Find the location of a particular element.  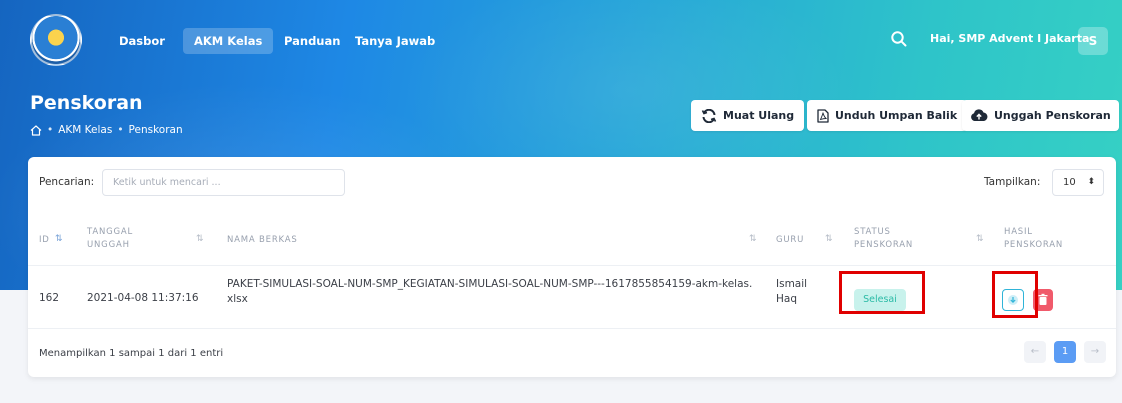

pagination-prev-button: ← is located at coordinates (1035, 352).